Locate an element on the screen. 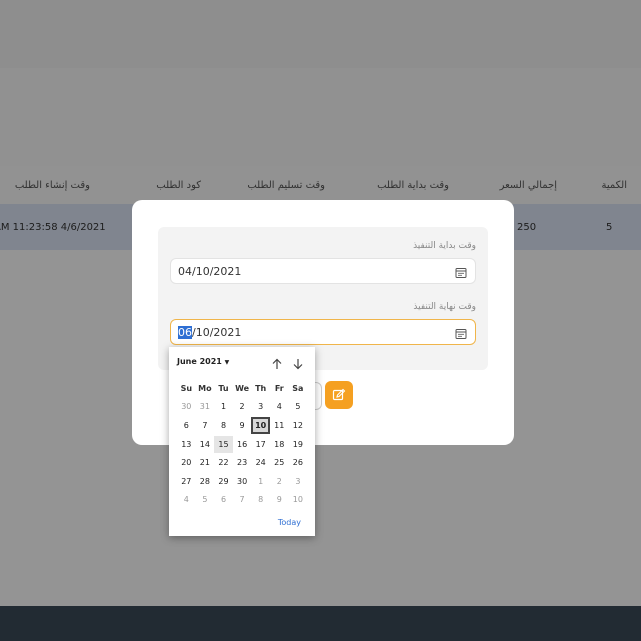  edit-icon is located at coordinates (339, 394).